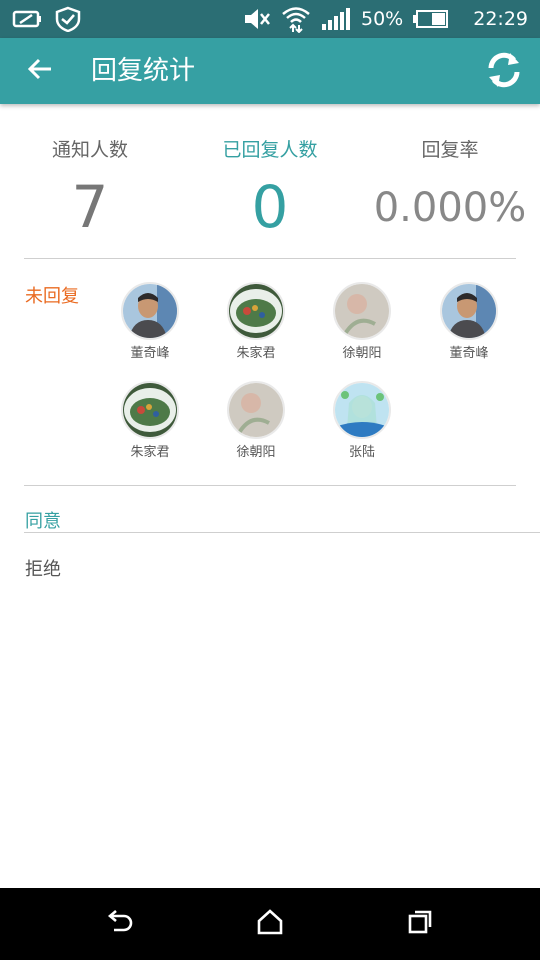 Image resolution: width=540 pixels, height=960 pixels. What do you see at coordinates (296, 19) in the screenshot?
I see `wifi-icon` at bounding box center [296, 19].